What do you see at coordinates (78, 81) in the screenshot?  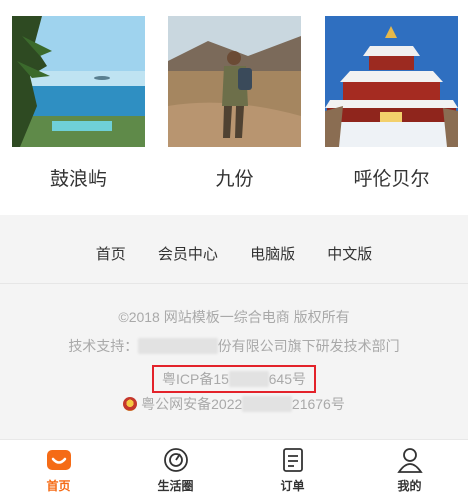 I see `beach-palm-photo` at bounding box center [78, 81].